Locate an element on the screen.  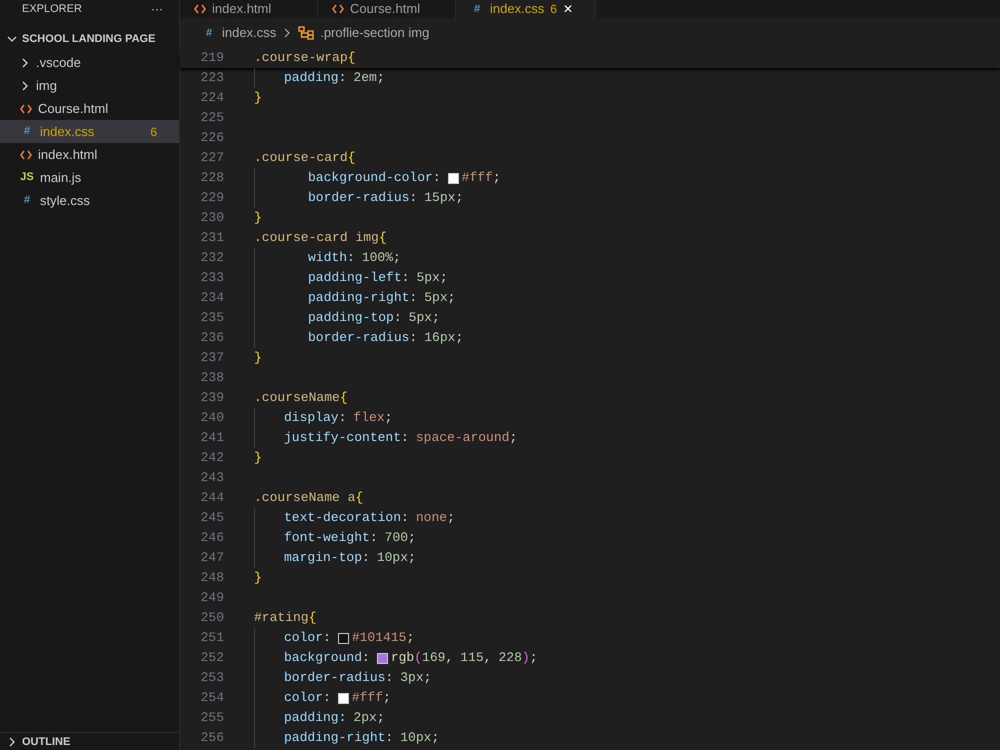
line-number: 225 is located at coordinates (212, 118).